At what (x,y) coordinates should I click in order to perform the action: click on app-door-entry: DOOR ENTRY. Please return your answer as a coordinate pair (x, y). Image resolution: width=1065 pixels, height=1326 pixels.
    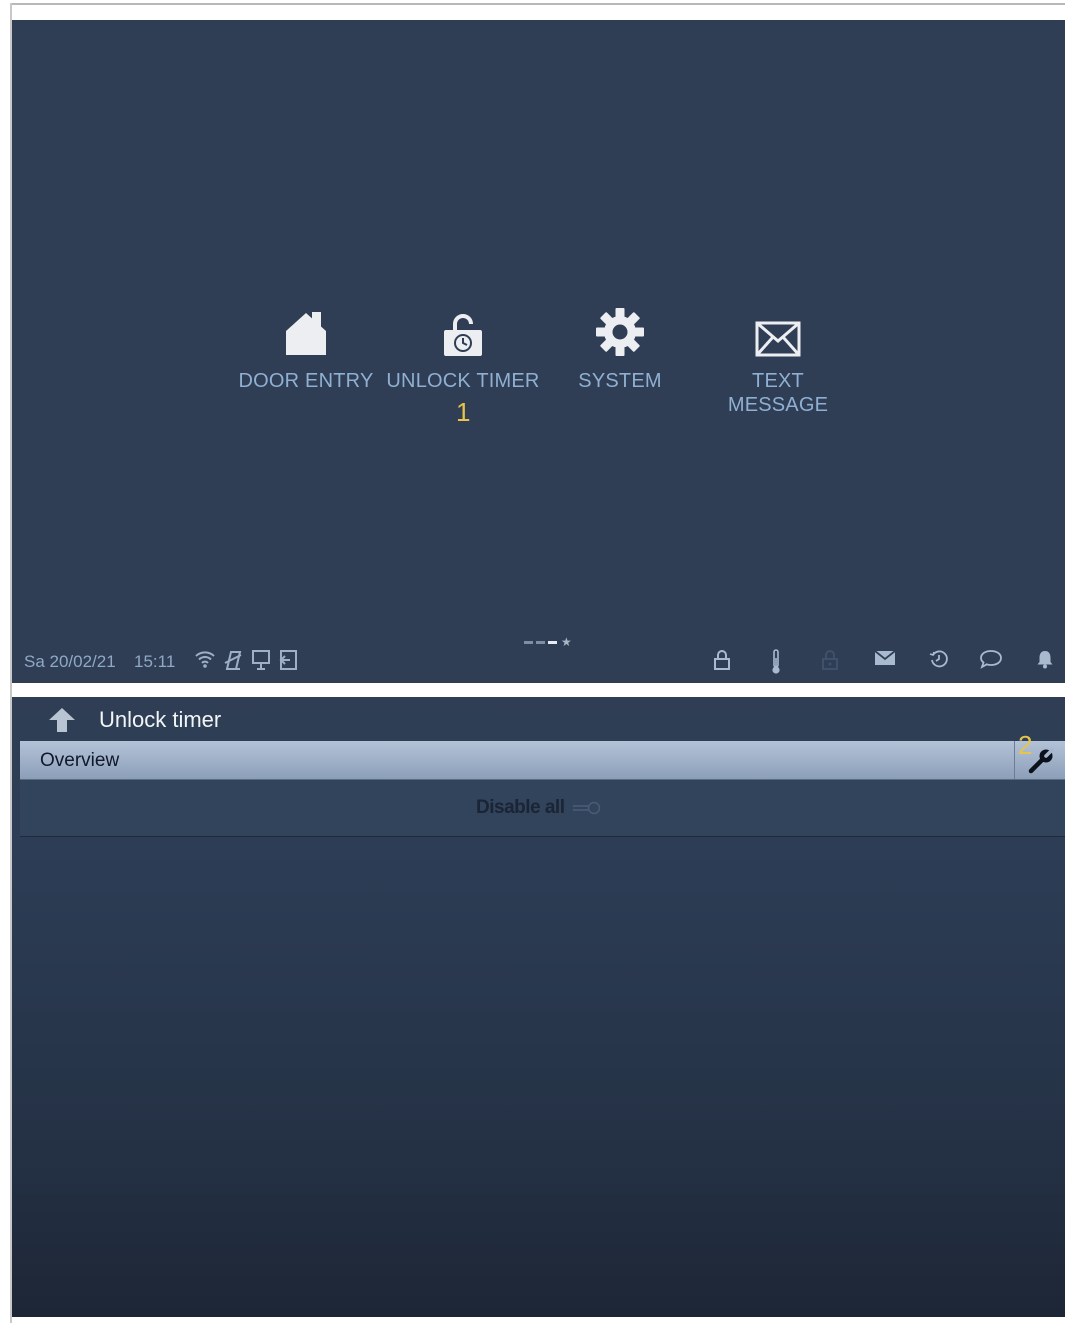
    Looking at the image, I should click on (306, 349).